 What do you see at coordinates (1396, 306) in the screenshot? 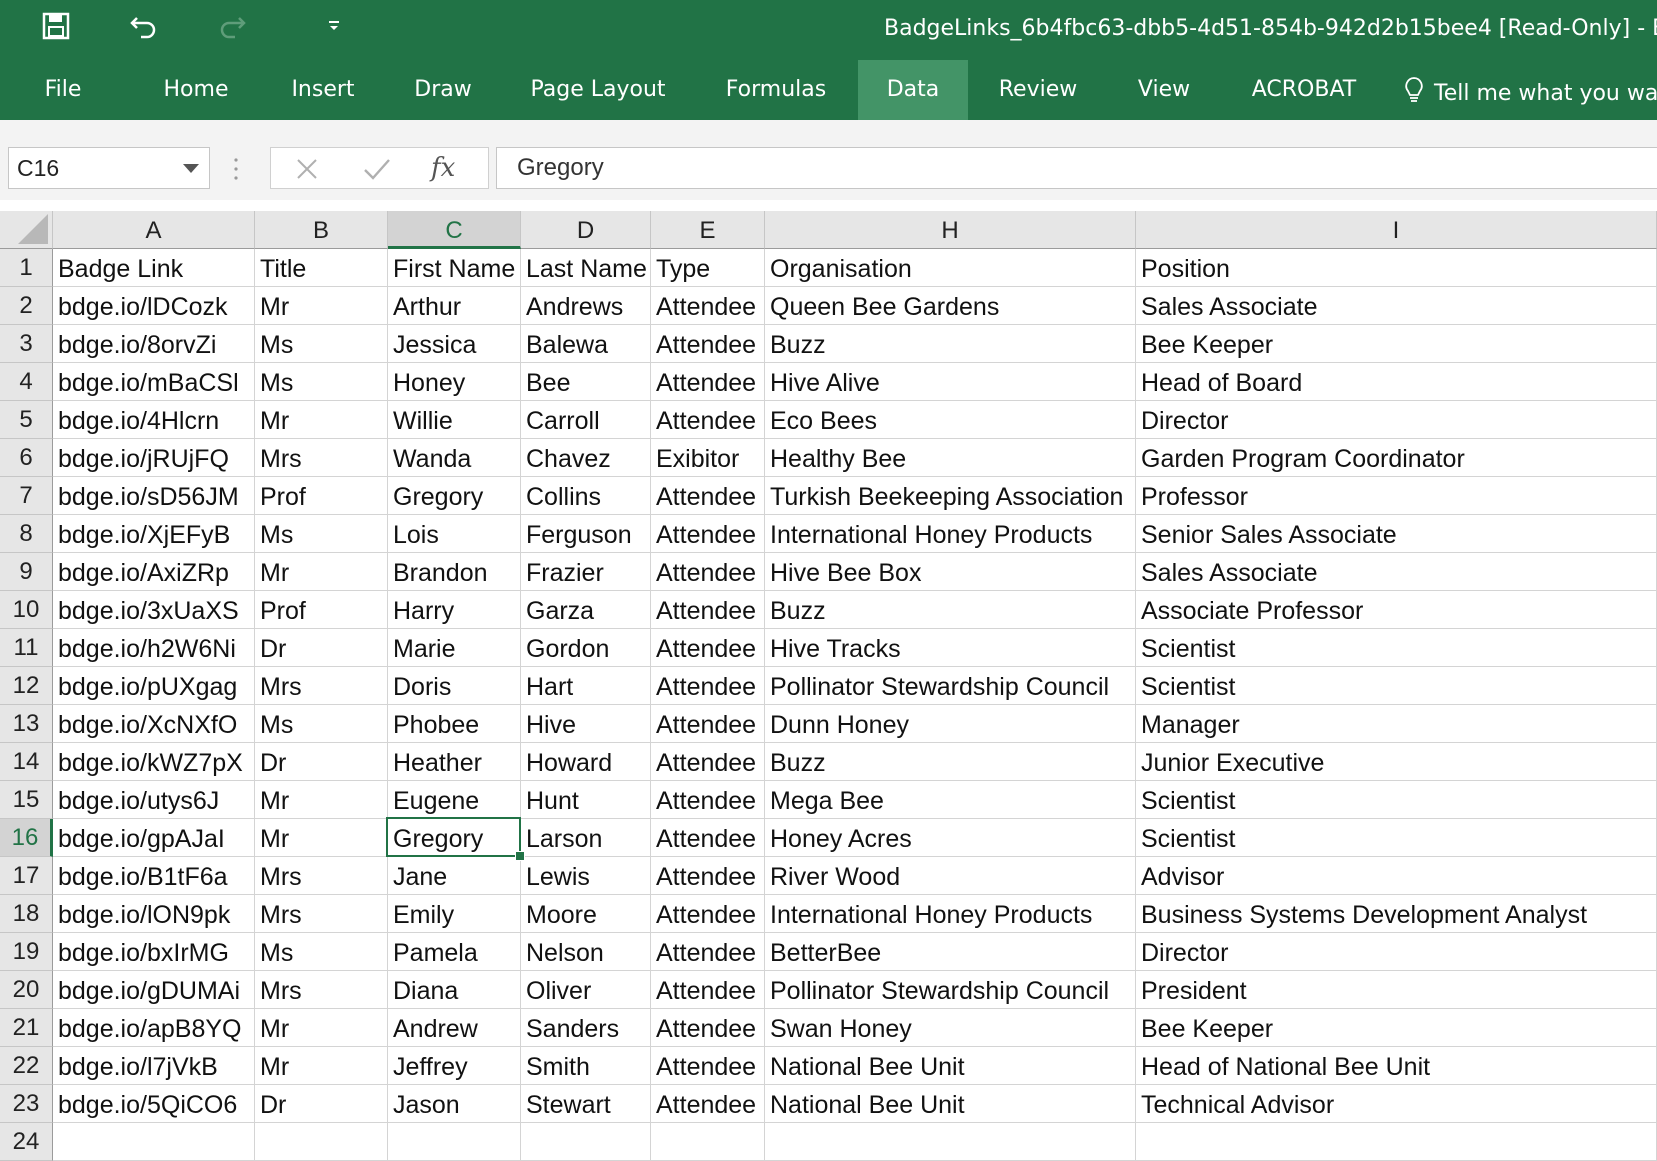
I see `cell-i2: Sales Associate` at bounding box center [1396, 306].